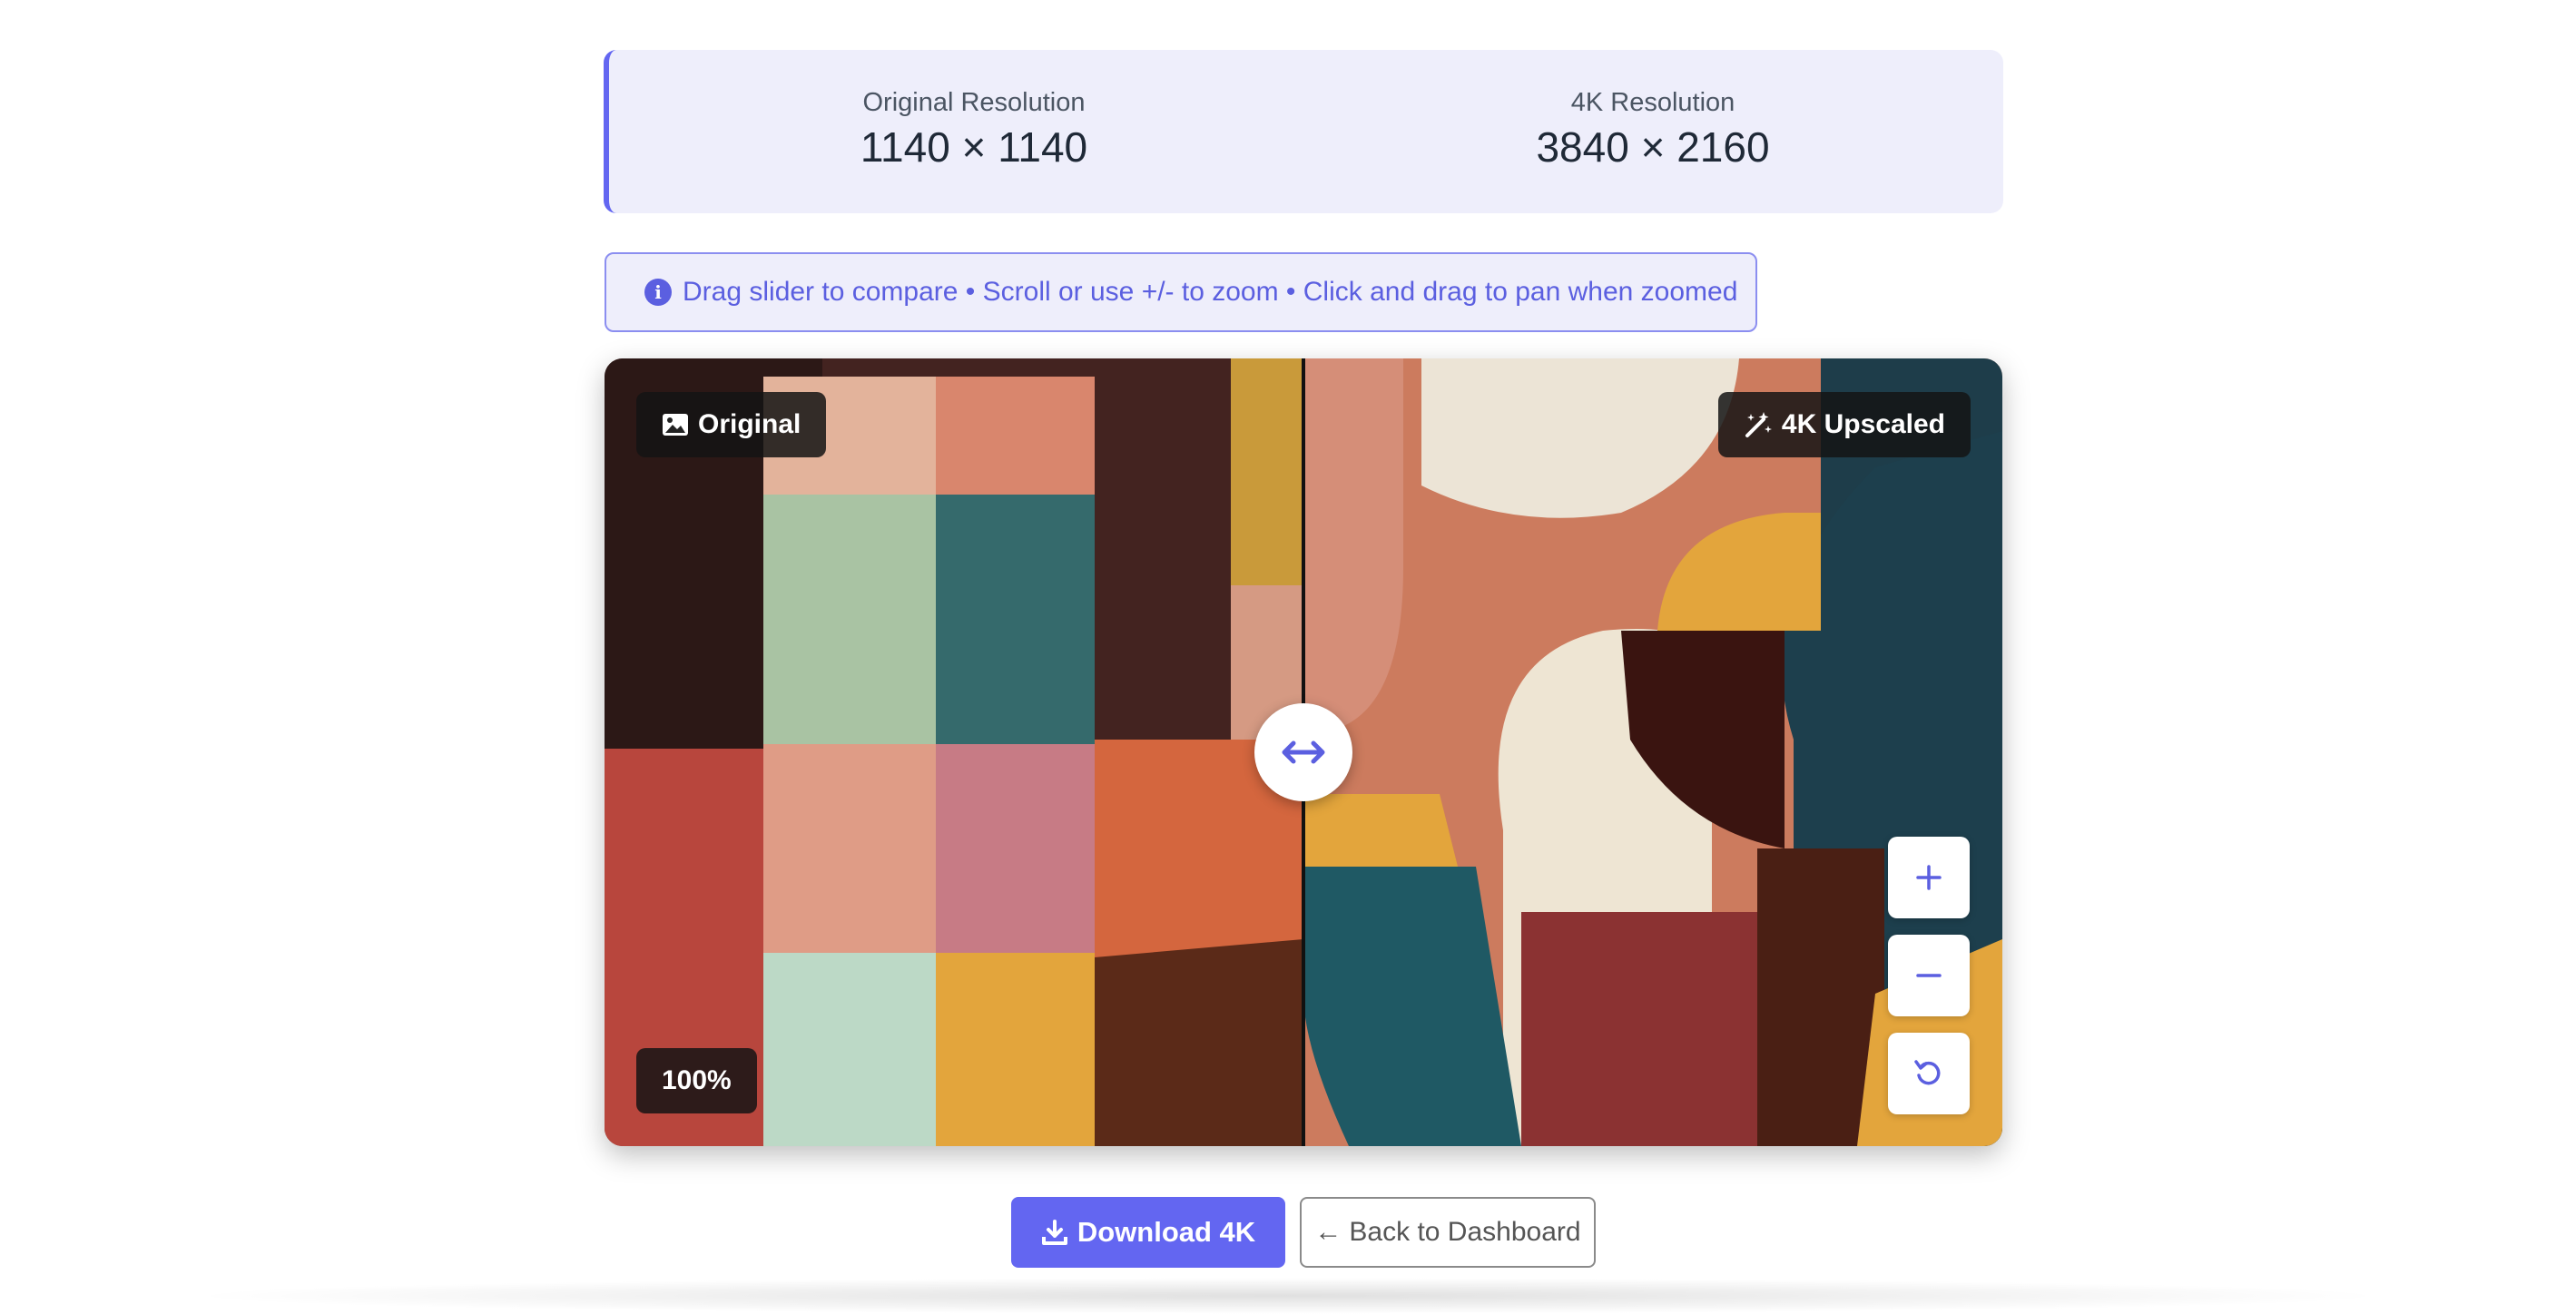  I want to click on arrows-horizontal-icon, so click(1303, 752).